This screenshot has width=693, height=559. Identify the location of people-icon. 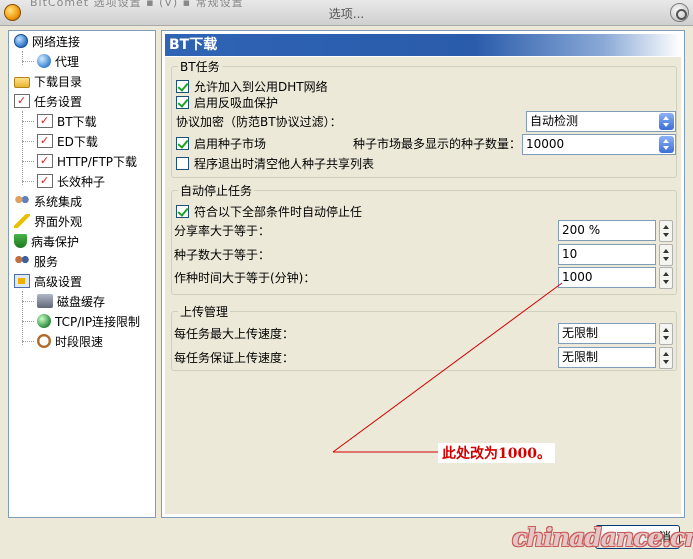
(22, 201).